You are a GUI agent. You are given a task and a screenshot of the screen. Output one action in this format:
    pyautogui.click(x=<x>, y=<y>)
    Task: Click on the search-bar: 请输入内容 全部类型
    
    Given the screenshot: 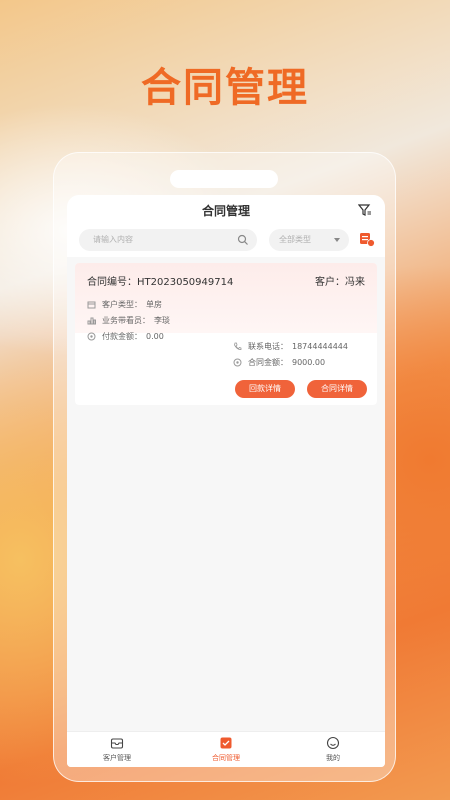 What is the action you would take?
    pyautogui.click(x=226, y=241)
    